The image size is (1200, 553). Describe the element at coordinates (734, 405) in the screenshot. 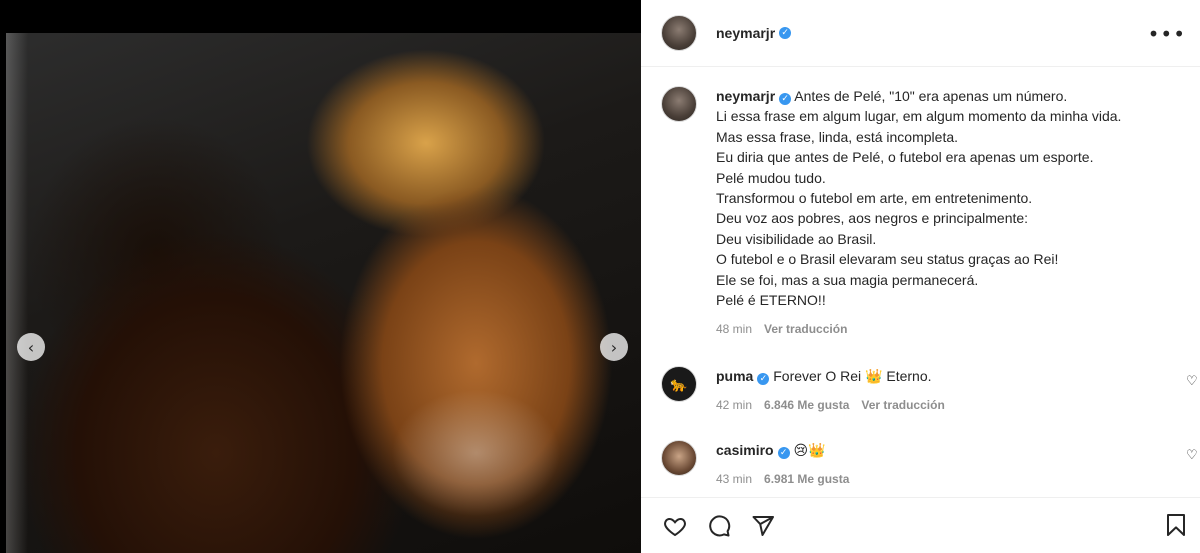

I see `comment-timestamp: 42 min` at that location.